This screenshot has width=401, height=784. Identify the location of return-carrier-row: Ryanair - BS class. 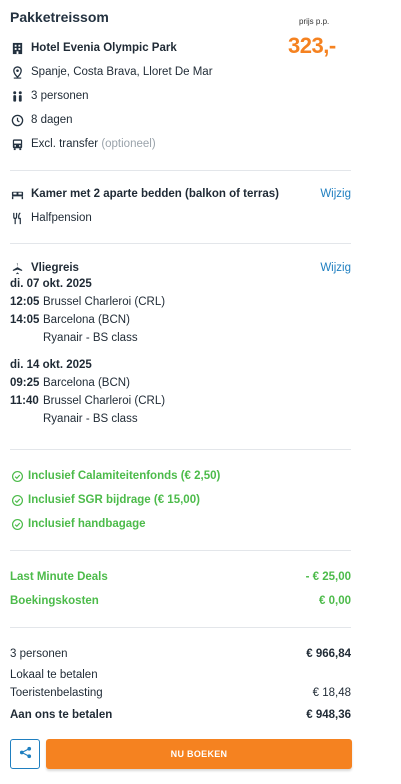
(180, 419).